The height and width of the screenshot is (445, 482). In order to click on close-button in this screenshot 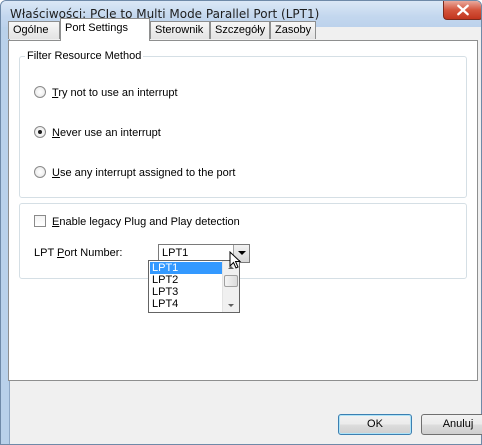, I will do `click(462, 10)`.